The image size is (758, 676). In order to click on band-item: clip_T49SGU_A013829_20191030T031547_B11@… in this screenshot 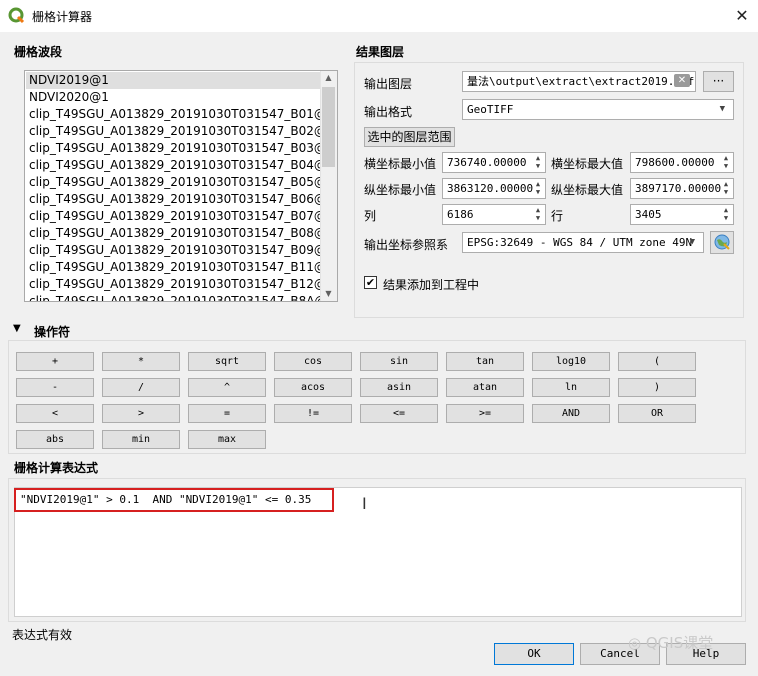, I will do `click(181, 267)`.